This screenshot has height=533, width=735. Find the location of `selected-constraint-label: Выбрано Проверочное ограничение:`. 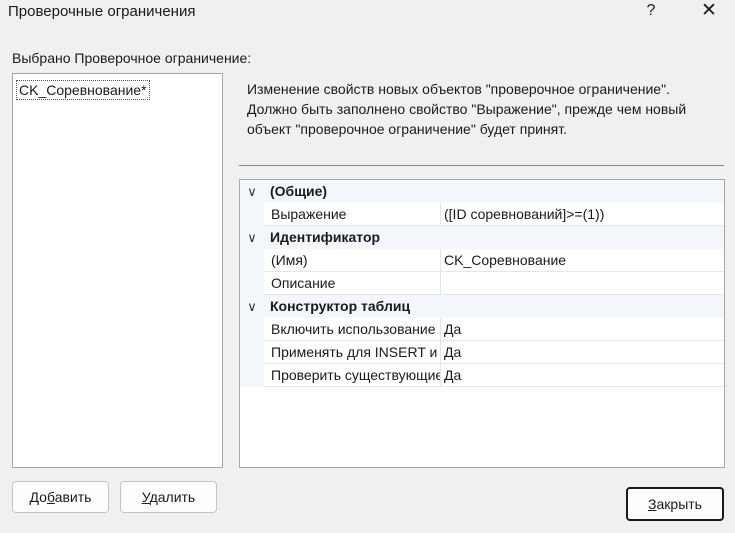

selected-constraint-label: Выбрано Проверочное ограничение: is located at coordinates (132, 58).